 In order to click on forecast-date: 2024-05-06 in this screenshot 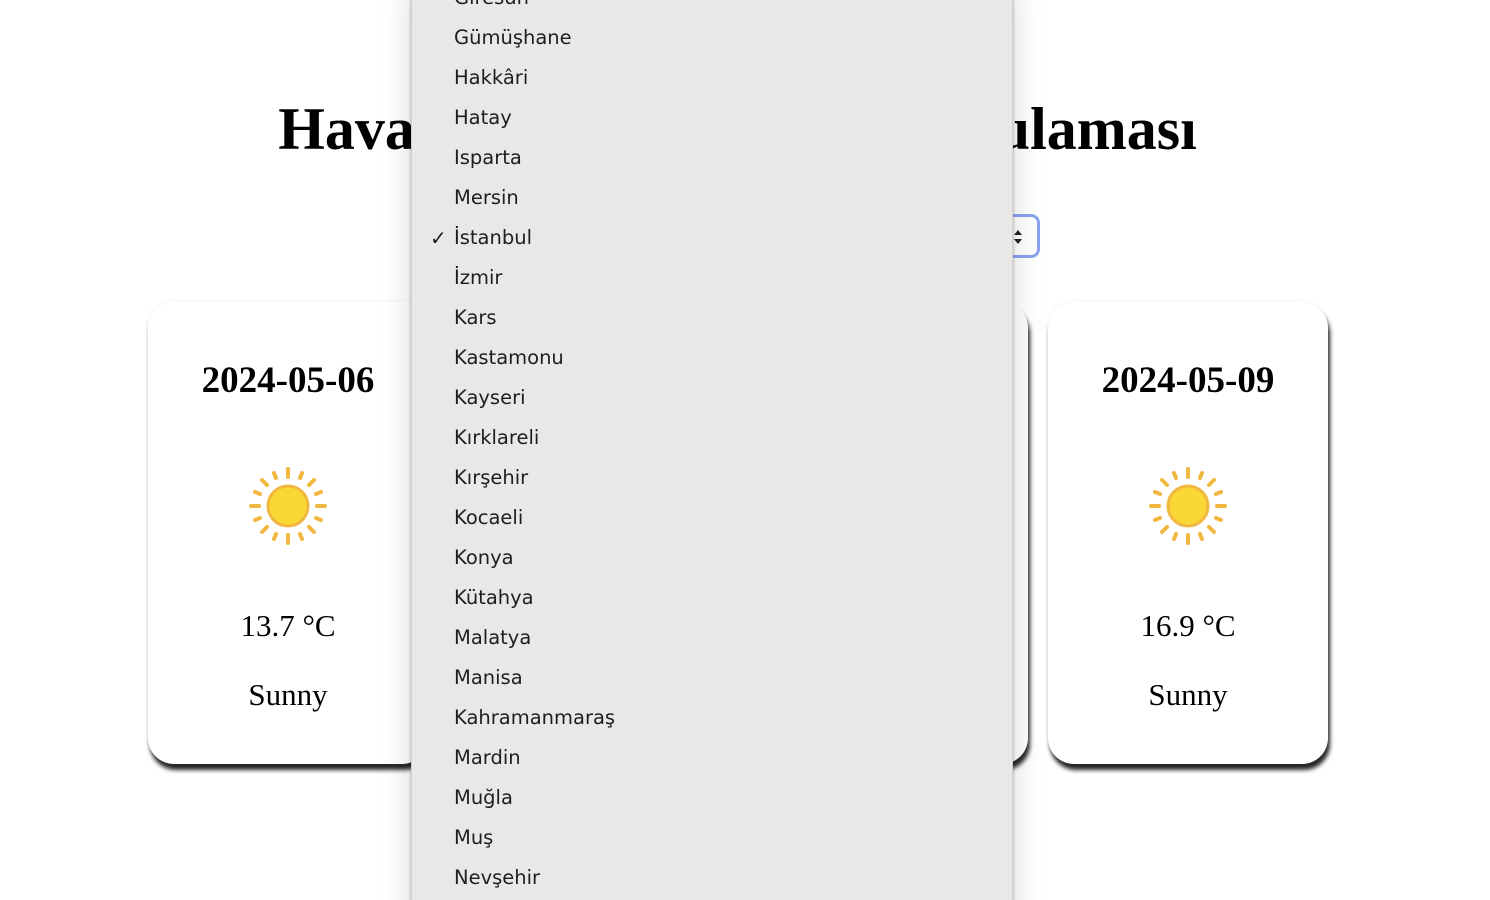, I will do `click(288, 380)`.